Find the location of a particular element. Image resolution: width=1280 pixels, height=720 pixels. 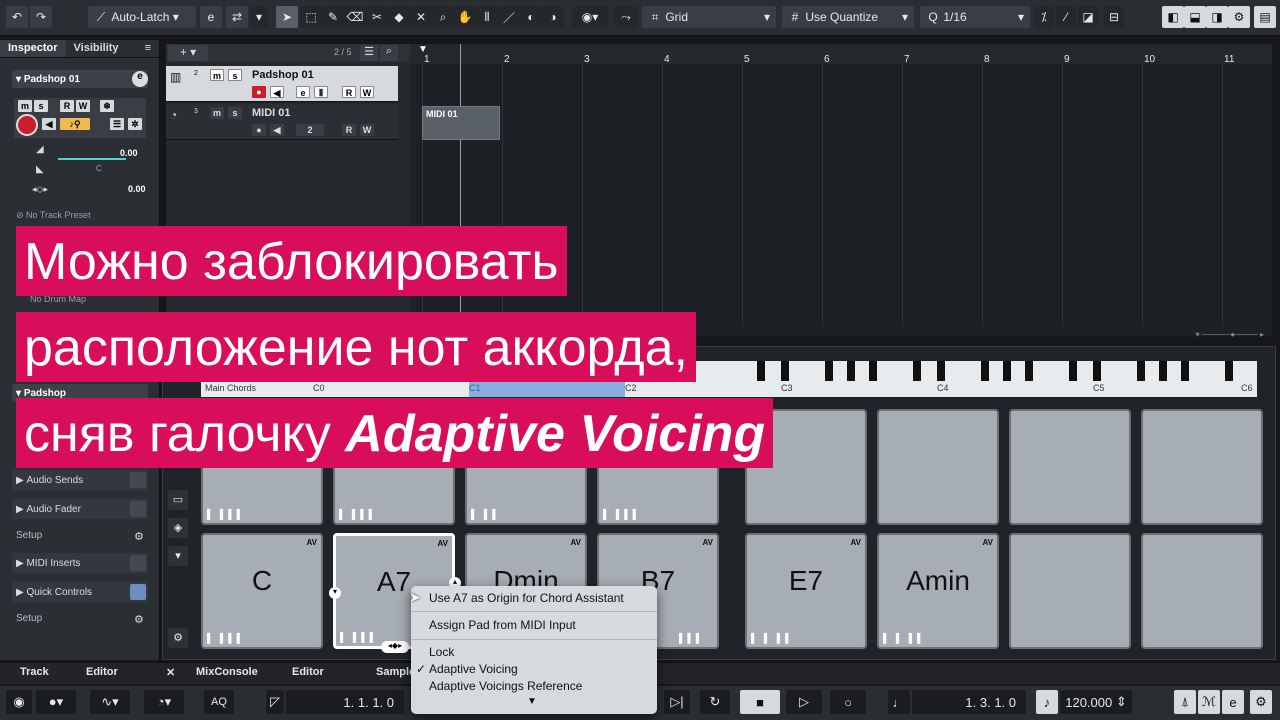

play-tool-icon: ◐ is located at coordinates (531, 17).